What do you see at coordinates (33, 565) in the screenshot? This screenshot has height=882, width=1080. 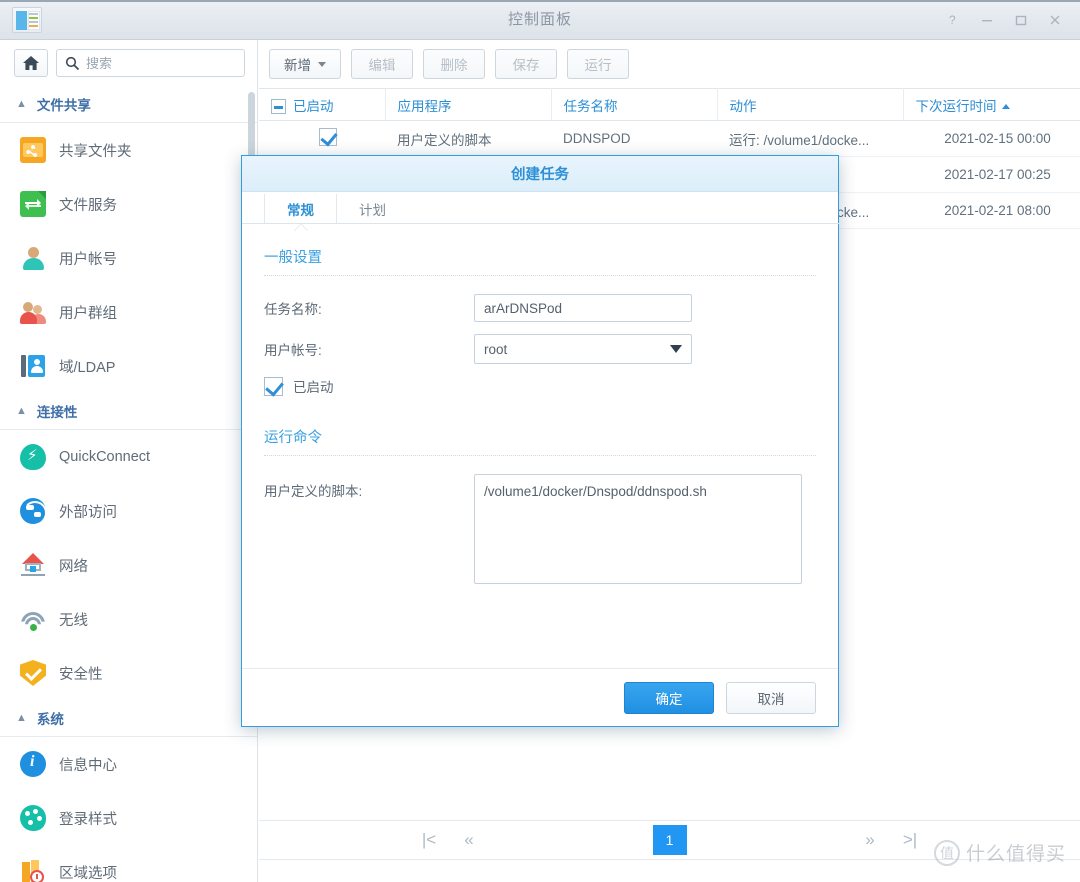 I see `network-icon` at bounding box center [33, 565].